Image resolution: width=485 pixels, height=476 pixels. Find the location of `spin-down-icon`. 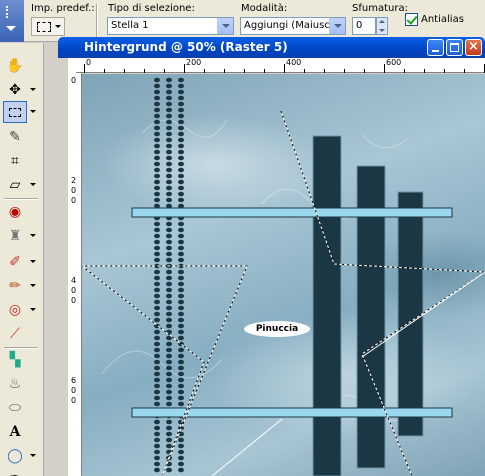

spin-down-icon is located at coordinates (382, 30).